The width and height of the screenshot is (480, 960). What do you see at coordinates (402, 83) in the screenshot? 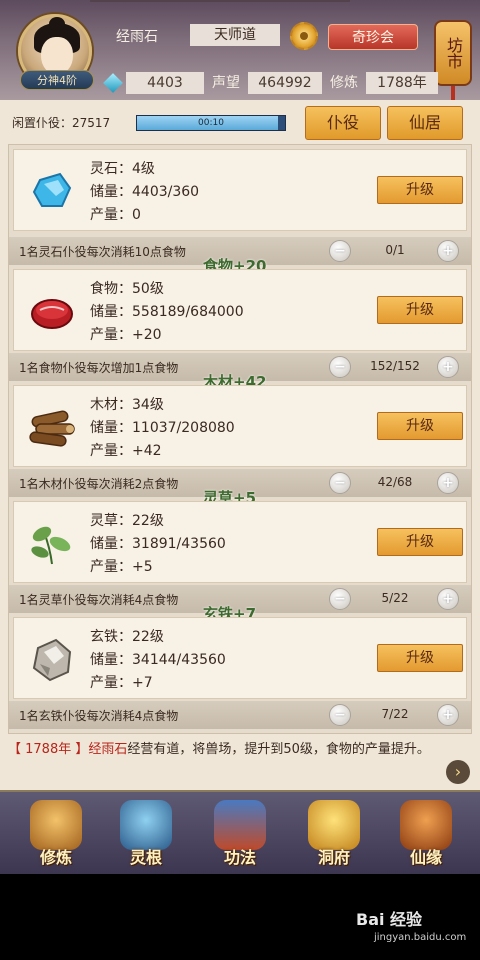
I see `cultivation-years: 1788年` at bounding box center [402, 83].